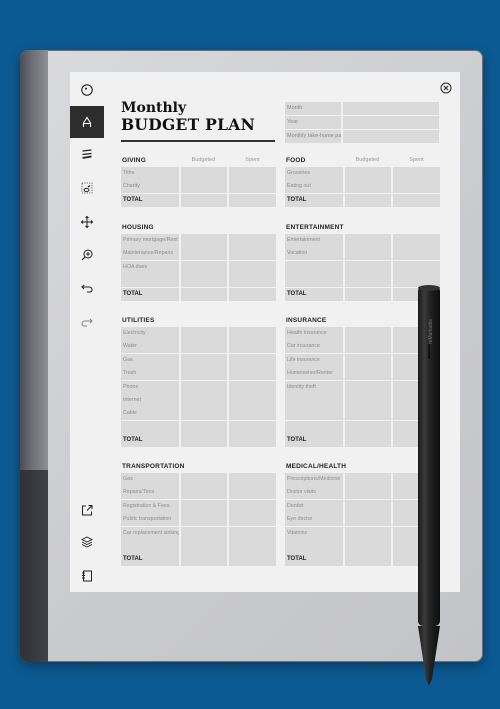  I want to click on row-label: Vitamins, so click(314, 533).